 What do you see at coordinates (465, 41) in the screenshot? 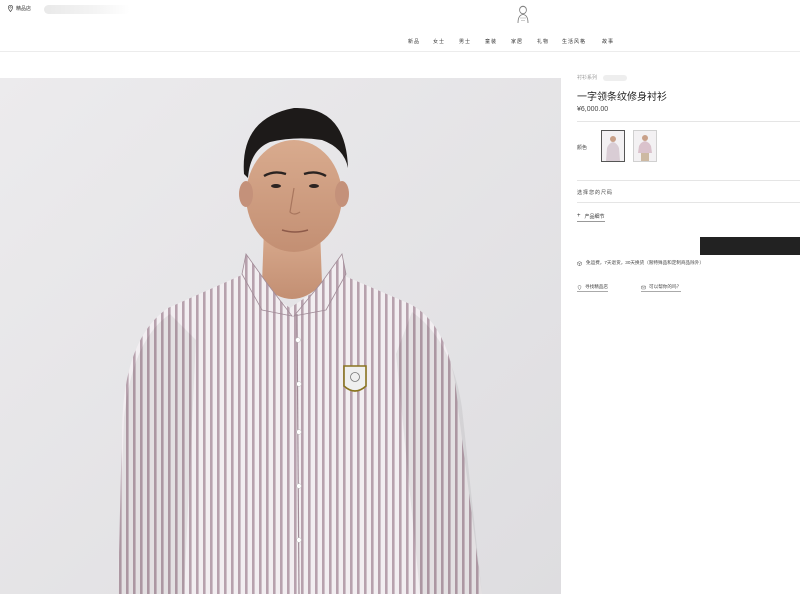
I see `nav-item-men: 男士` at bounding box center [465, 41].